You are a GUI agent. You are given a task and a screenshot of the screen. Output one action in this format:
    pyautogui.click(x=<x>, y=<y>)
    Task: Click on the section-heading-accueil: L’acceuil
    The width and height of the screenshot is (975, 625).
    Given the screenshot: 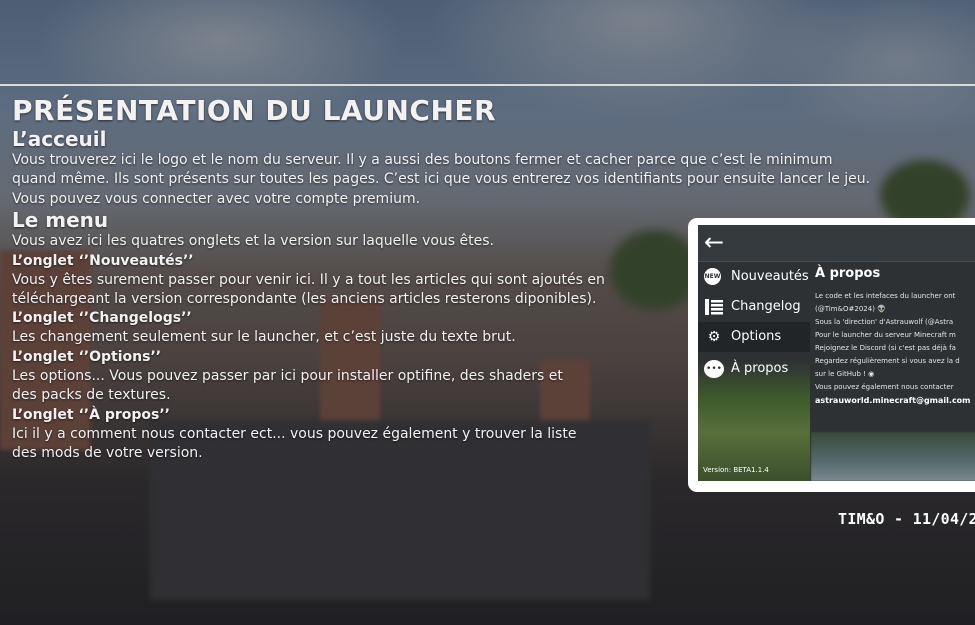 What is the action you would take?
    pyautogui.click(x=59, y=139)
    